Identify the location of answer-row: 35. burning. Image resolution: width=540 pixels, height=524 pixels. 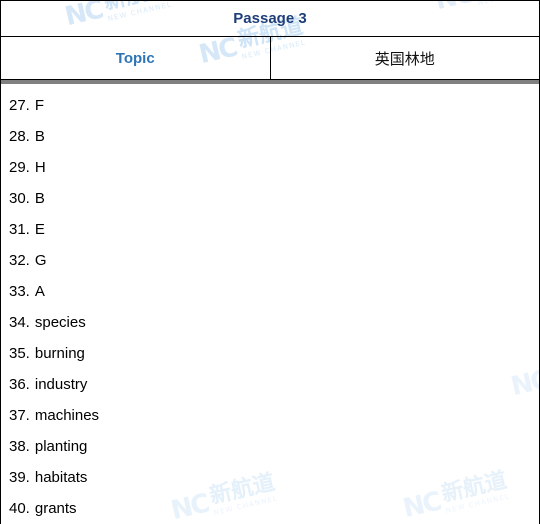
(274, 353).